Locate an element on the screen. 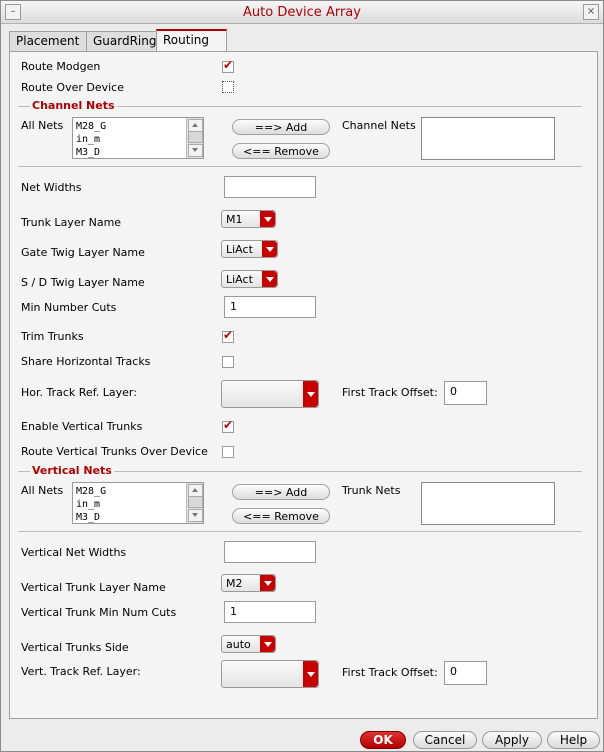 The height and width of the screenshot is (752, 604). first-track-offset-input: 0 is located at coordinates (465, 393).